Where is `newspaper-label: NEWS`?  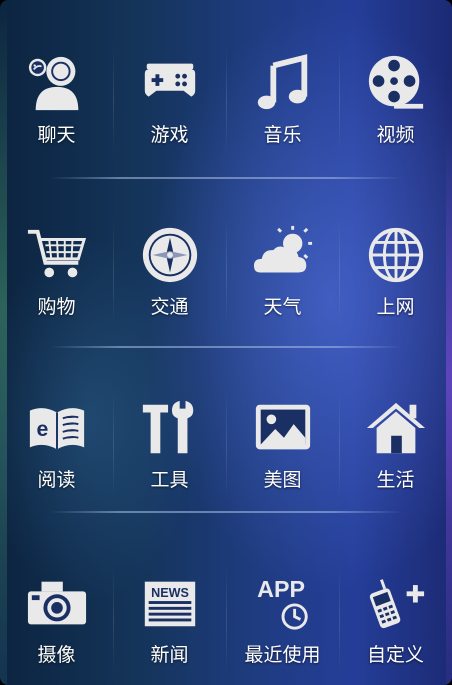 newspaper-label: NEWS is located at coordinates (170, 593).